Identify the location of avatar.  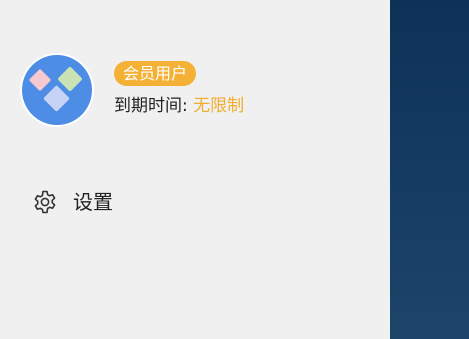
(57, 90).